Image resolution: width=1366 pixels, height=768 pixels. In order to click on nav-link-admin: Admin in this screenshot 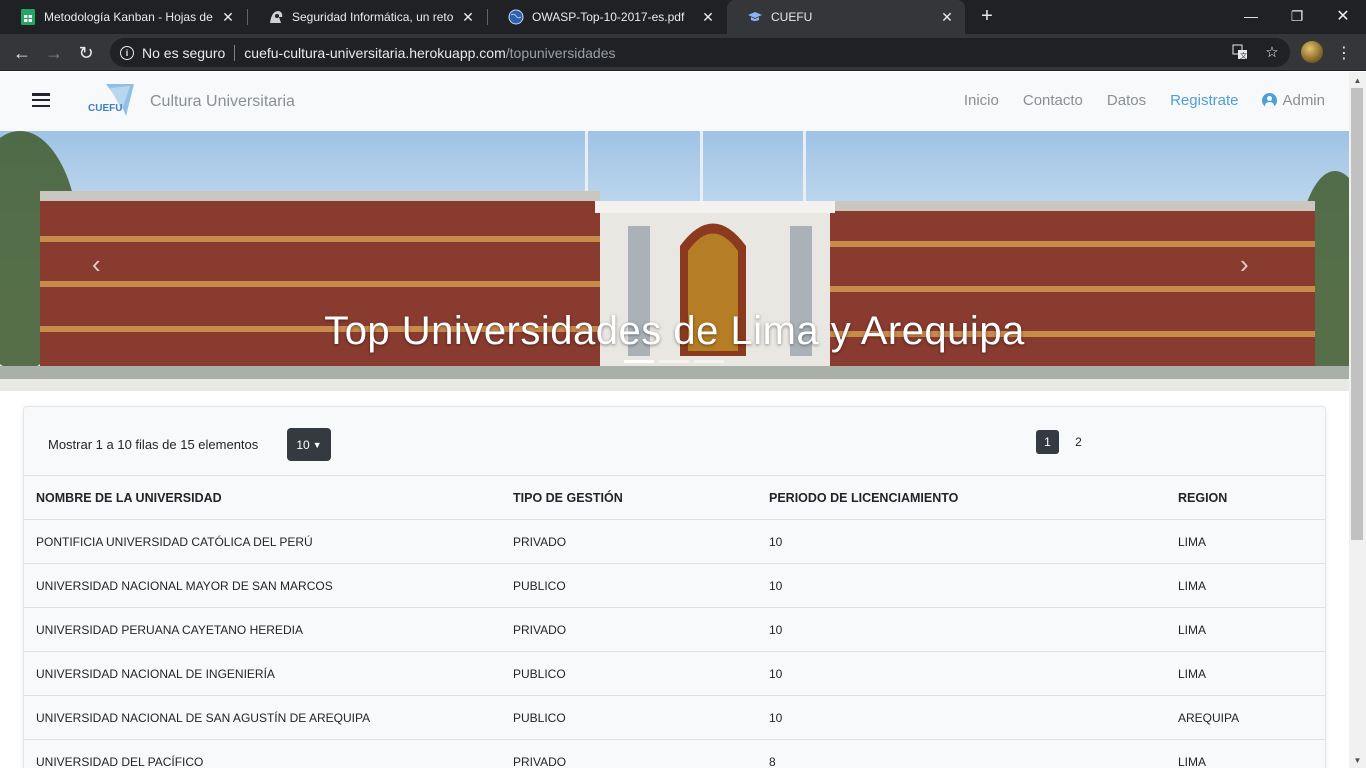, I will do `click(1293, 100)`.